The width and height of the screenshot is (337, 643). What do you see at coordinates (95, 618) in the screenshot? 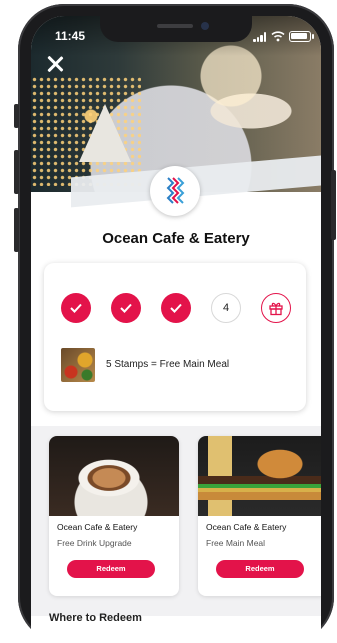
I see `where-to-redeem-heading: Where to Redeem` at bounding box center [95, 618].